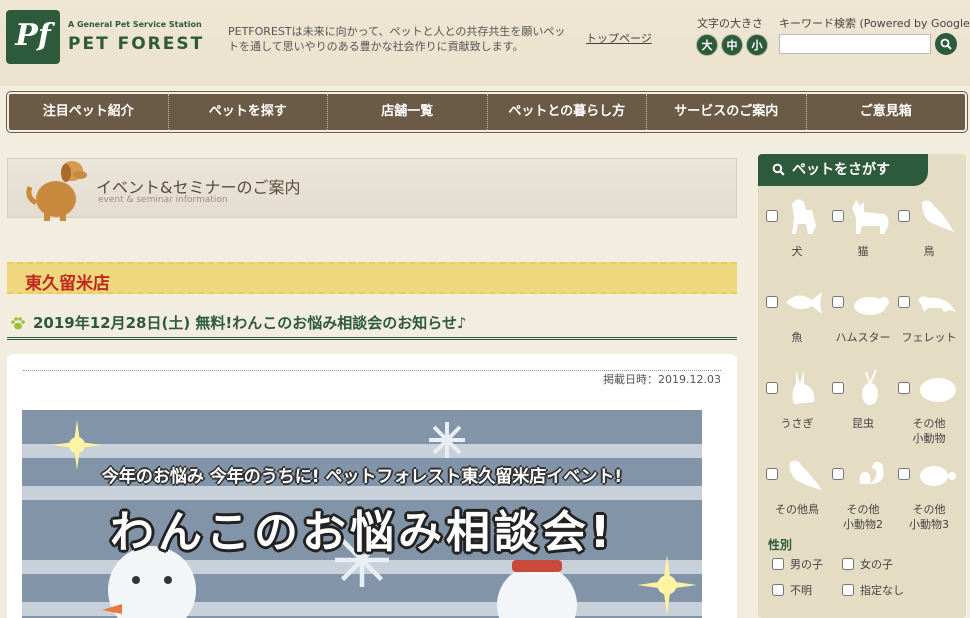  What do you see at coordinates (780, 545) in the screenshot?
I see `gender-heading: 性別` at bounding box center [780, 545].